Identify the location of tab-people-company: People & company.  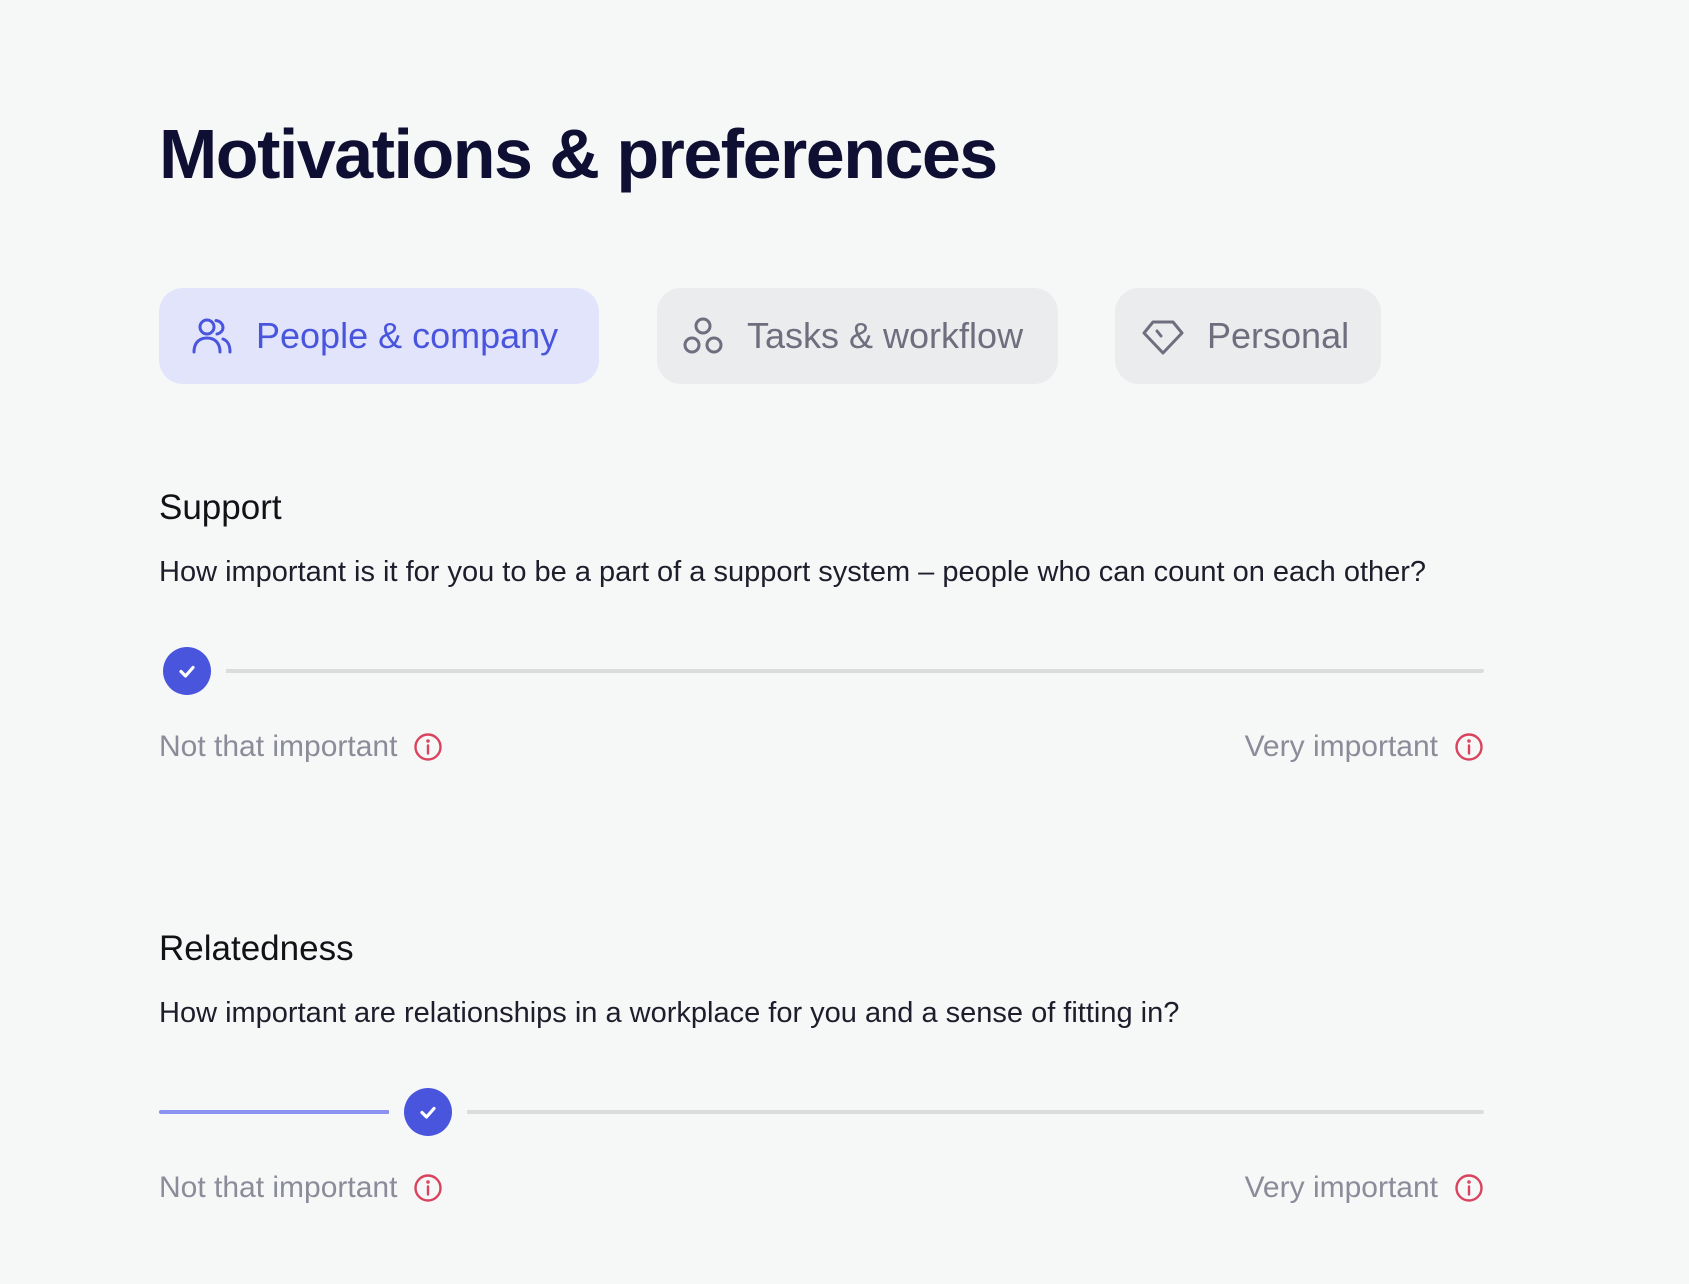
(379, 336).